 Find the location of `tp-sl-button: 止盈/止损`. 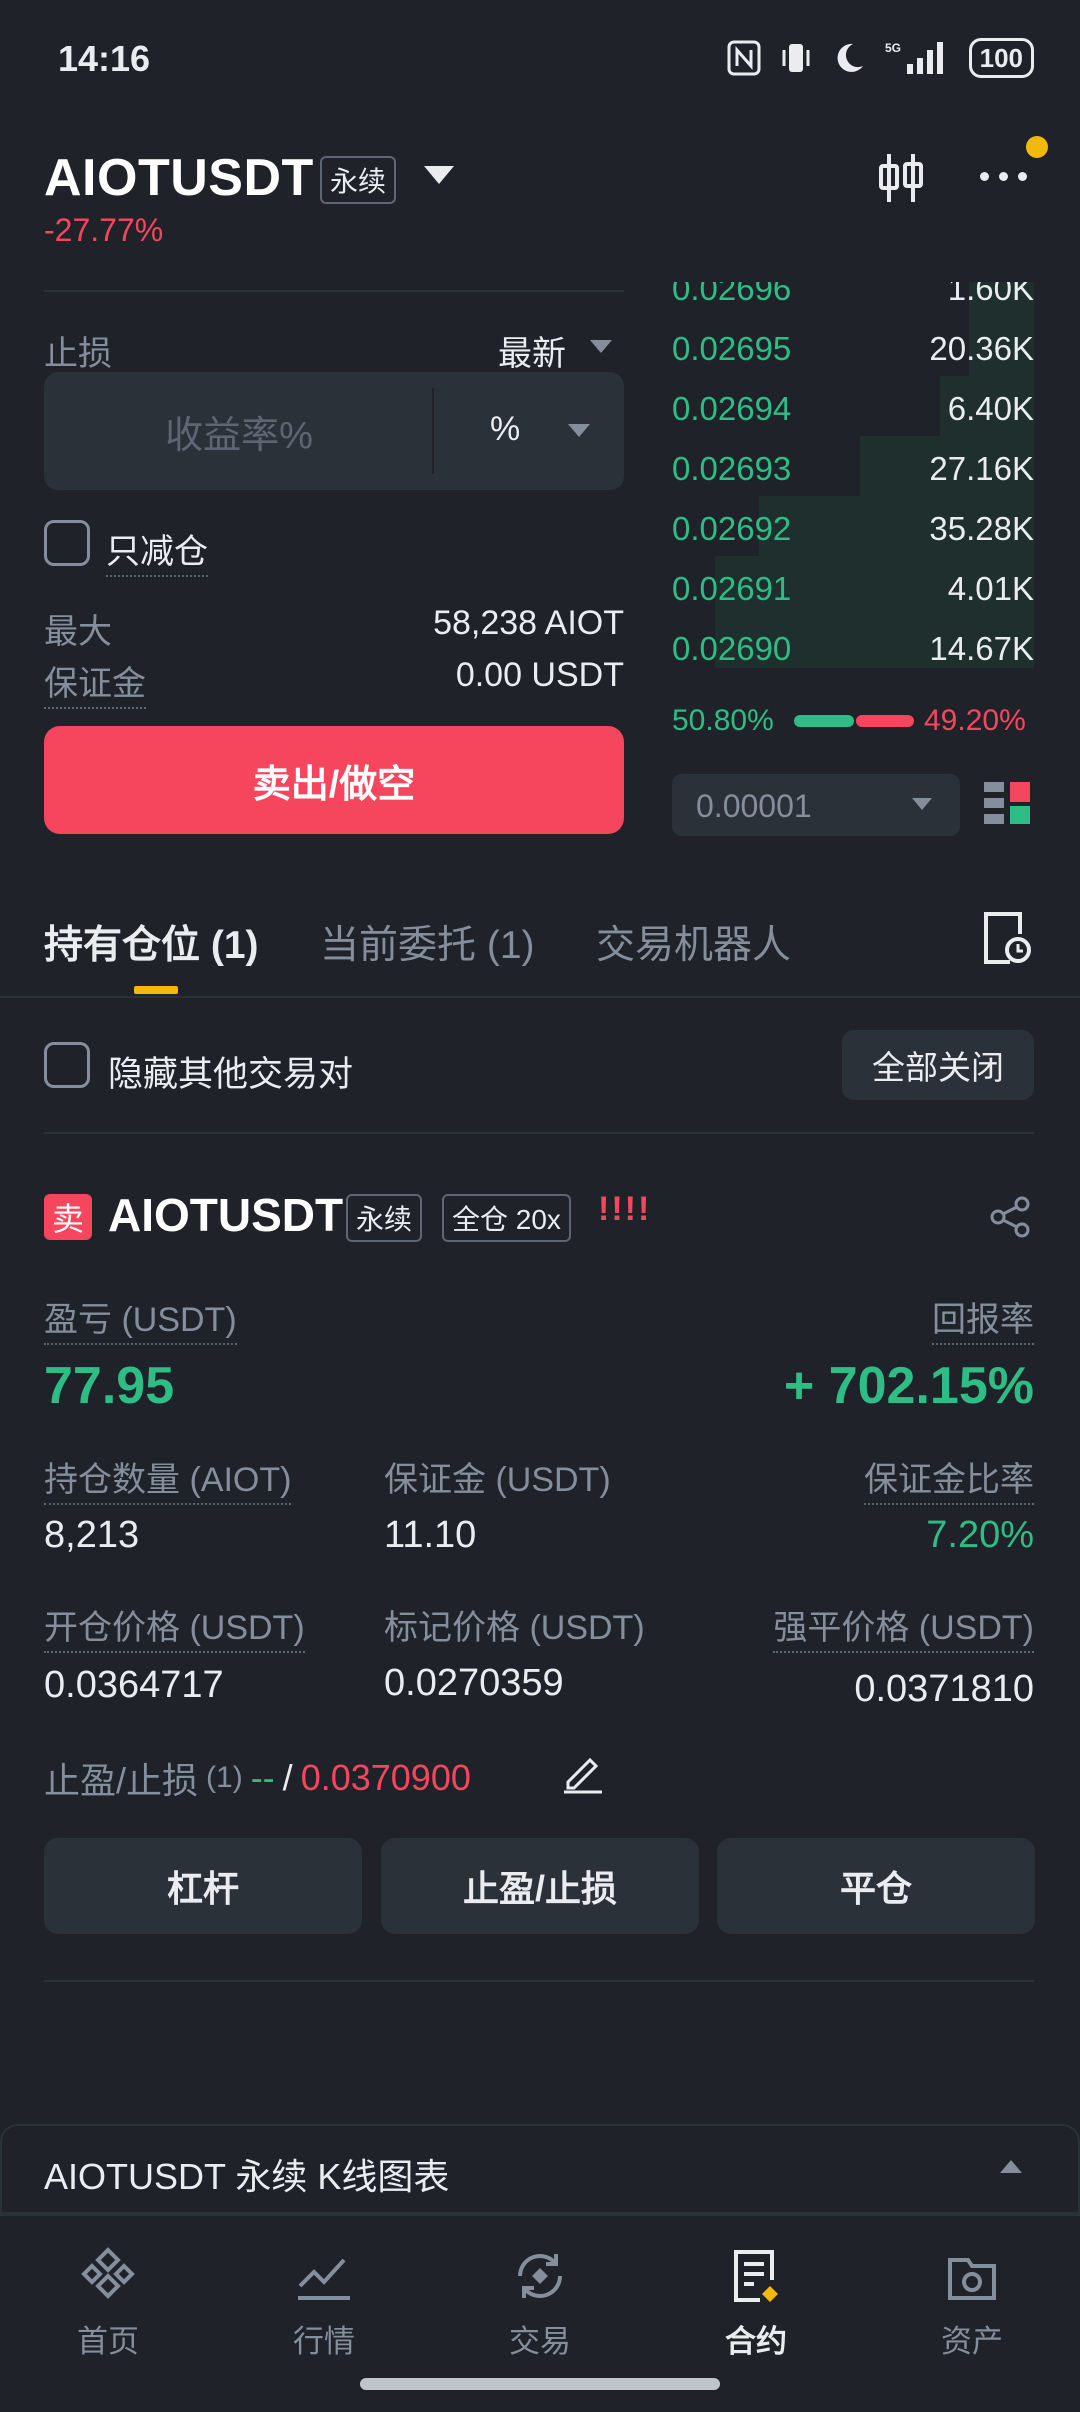

tp-sl-button: 止盈/止损 is located at coordinates (540, 1886).